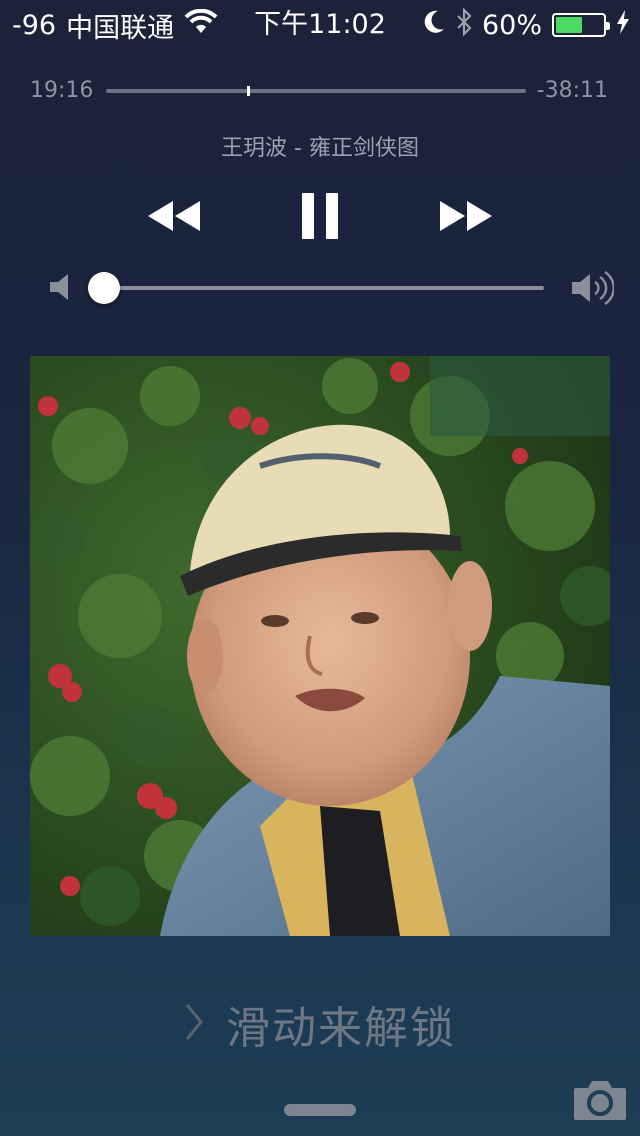 Image resolution: width=640 pixels, height=1136 pixels. What do you see at coordinates (316, 288) in the screenshot?
I see `volume-slider` at bounding box center [316, 288].